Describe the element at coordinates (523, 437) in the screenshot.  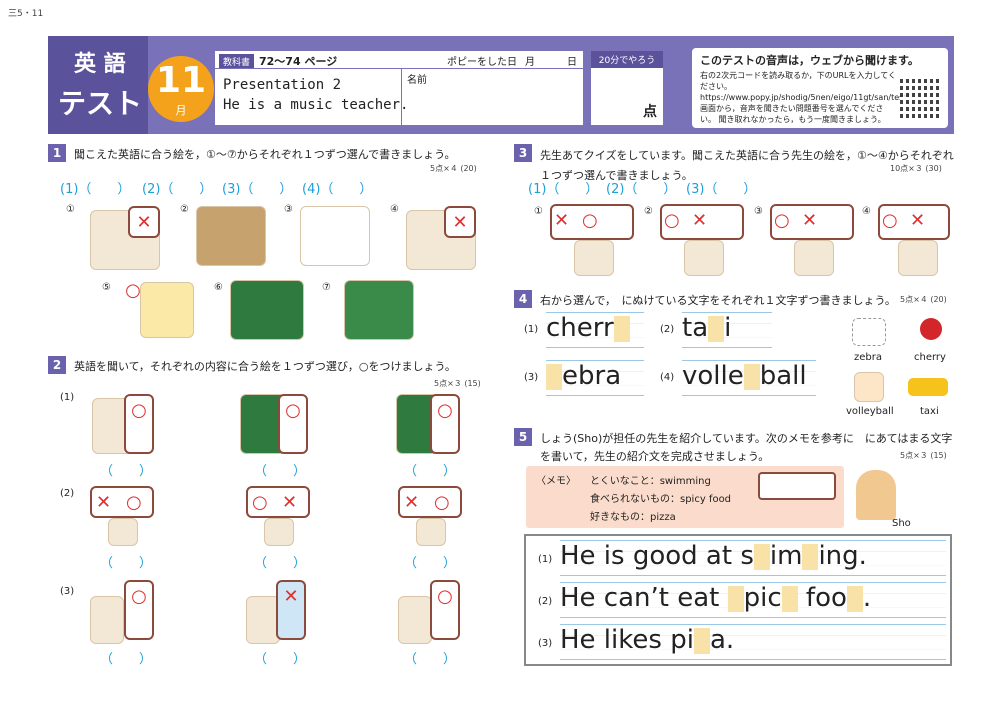
I see `section5-number: 5` at that location.